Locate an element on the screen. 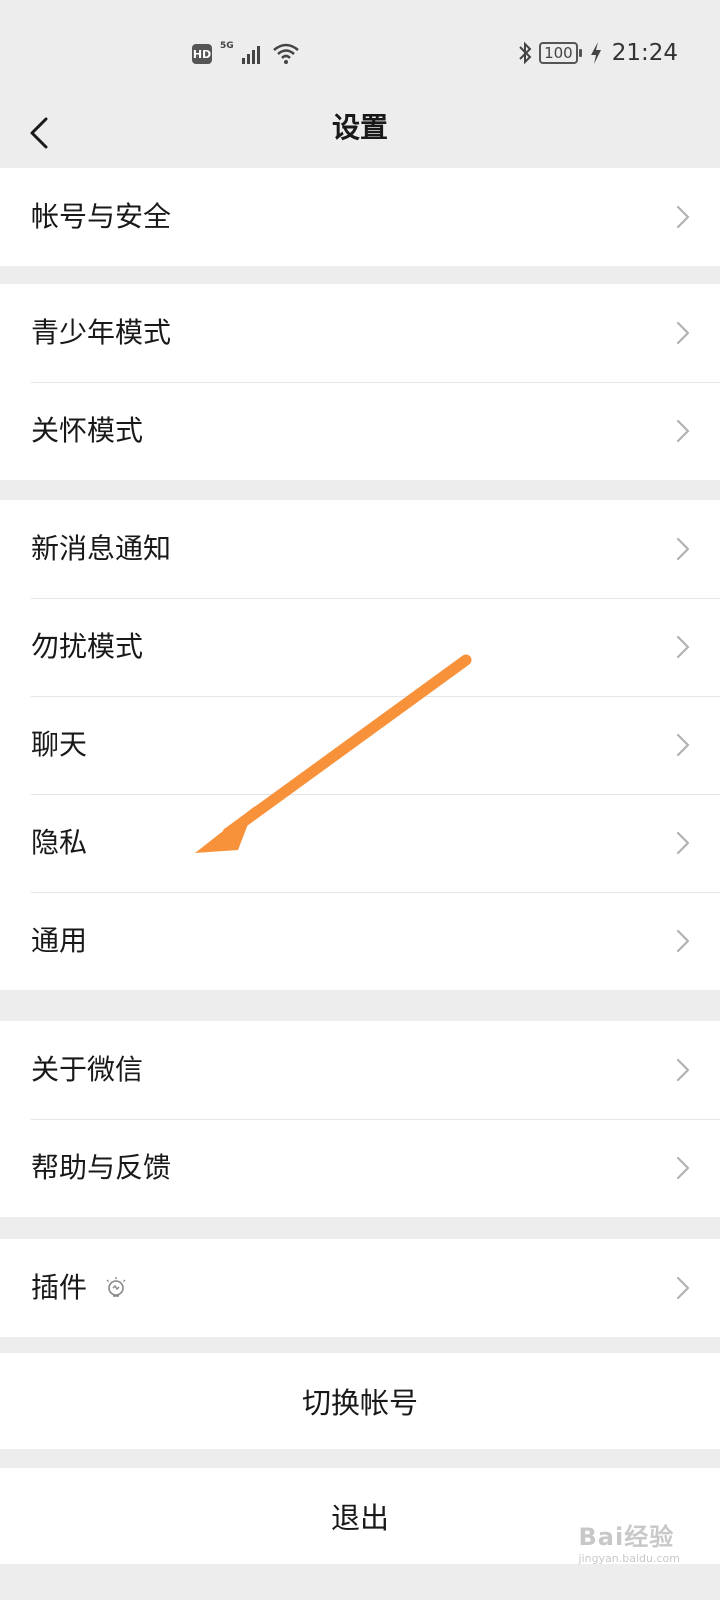 The height and width of the screenshot is (1600, 720). settings-item-label: 通用 is located at coordinates (59, 940).